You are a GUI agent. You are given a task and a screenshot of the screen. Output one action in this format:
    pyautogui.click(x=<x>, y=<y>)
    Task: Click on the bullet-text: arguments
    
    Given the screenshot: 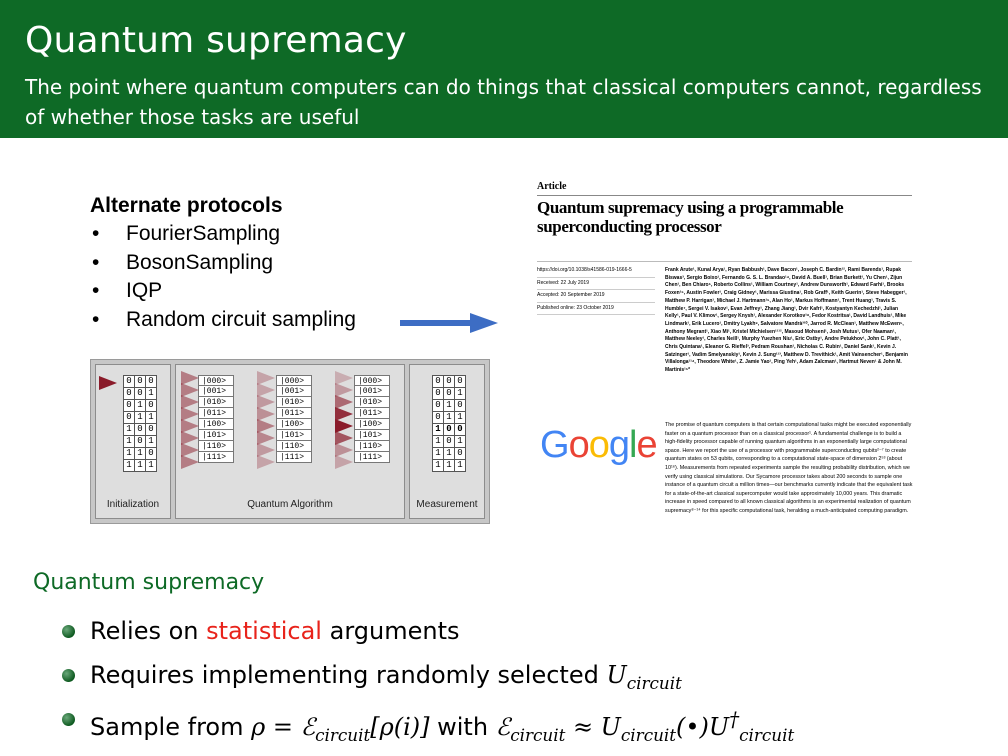 What is the action you would take?
    pyautogui.click(x=390, y=631)
    